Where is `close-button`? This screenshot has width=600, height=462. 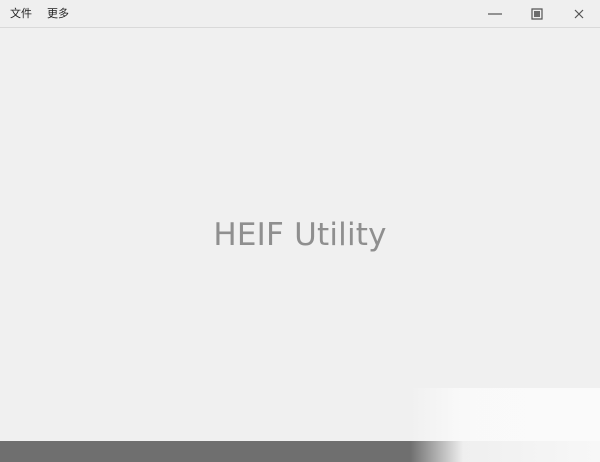
close-button is located at coordinates (579, 14).